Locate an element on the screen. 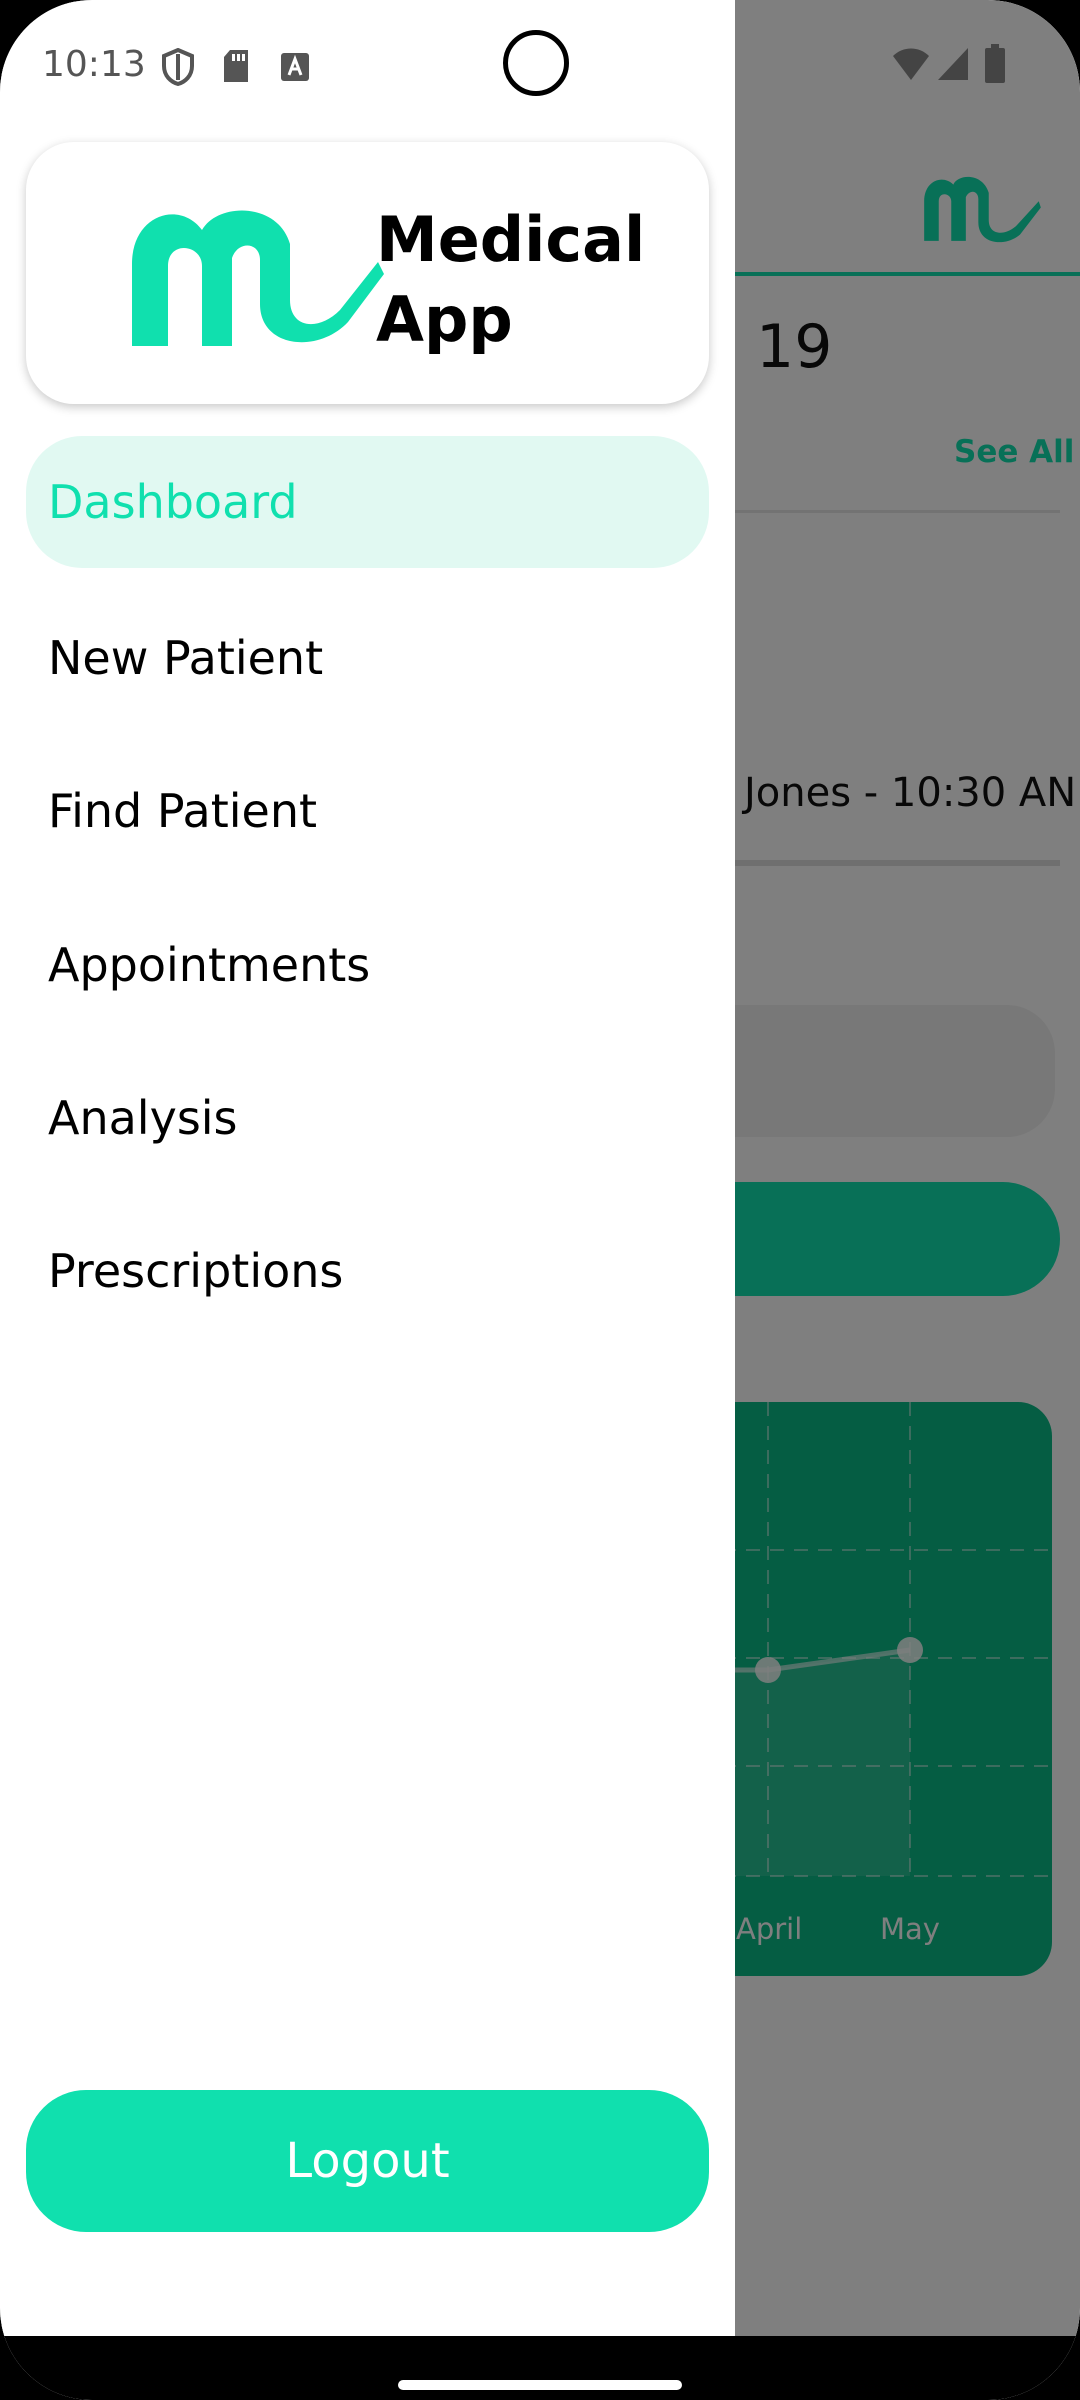 This screenshot has height=2400, width=1080. wifi-icon is located at coordinates (911, 64).